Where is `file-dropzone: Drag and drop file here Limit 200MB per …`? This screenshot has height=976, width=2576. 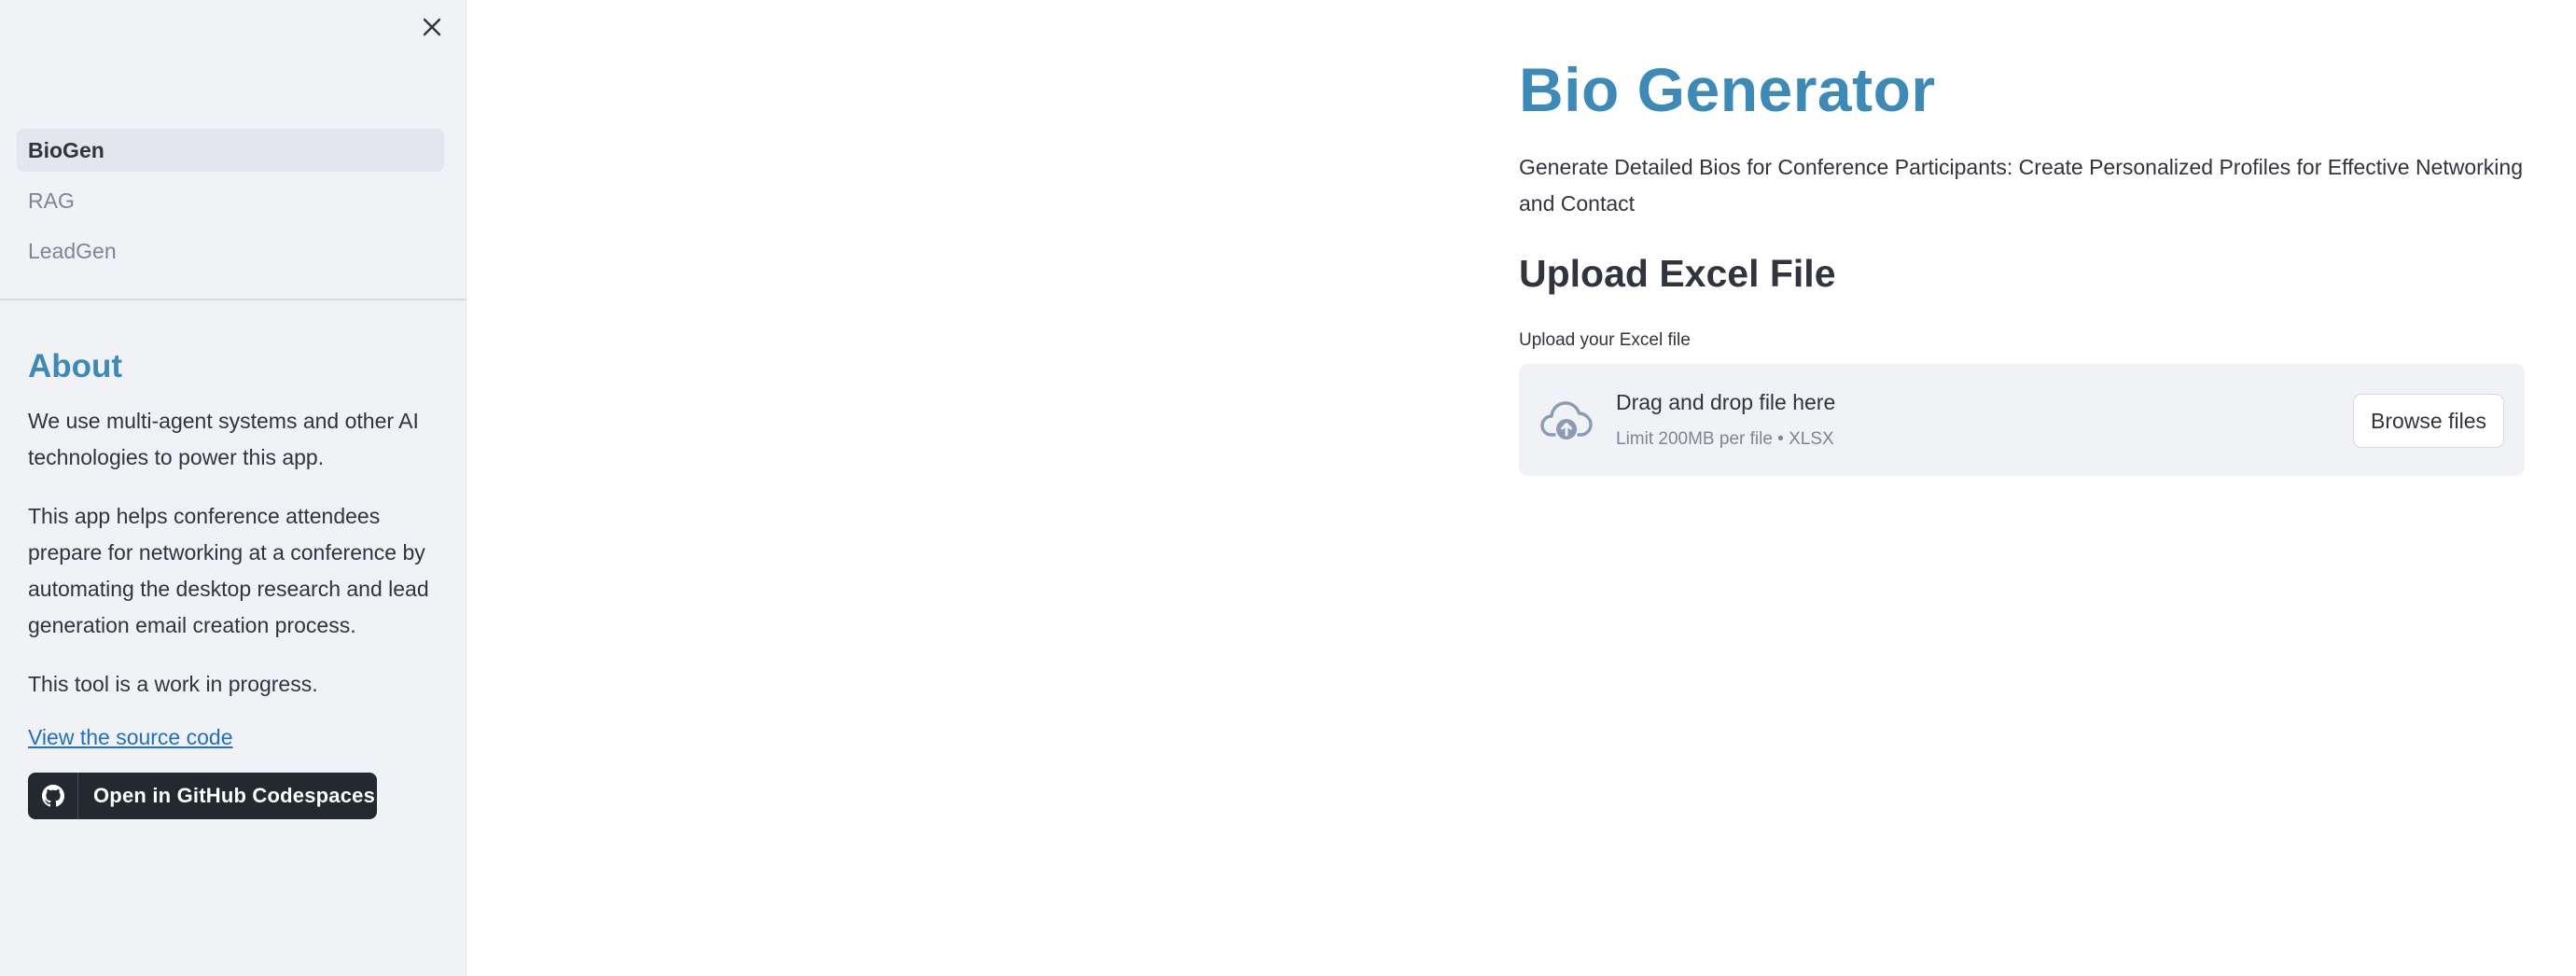
file-dropzone: Drag and drop file here Limit 200MB per … is located at coordinates (2022, 420).